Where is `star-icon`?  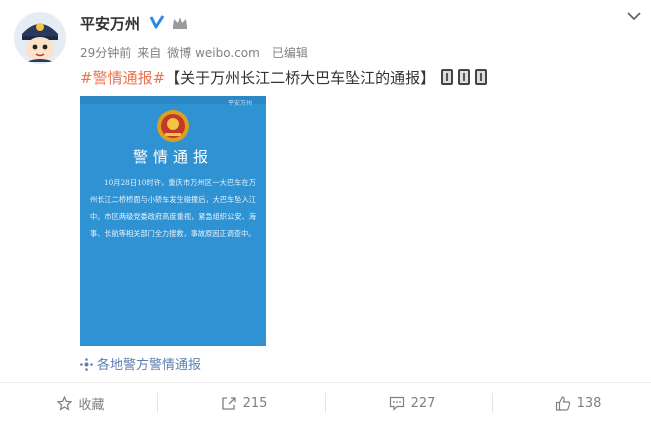
star-icon is located at coordinates (65, 403).